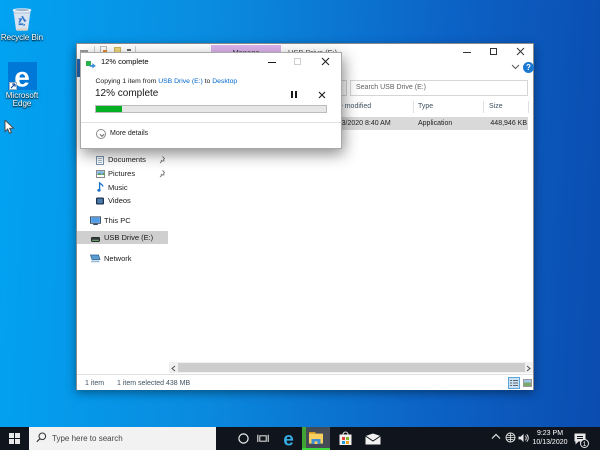 This screenshot has height=450, width=600. I want to click on svg-text: 1, so click(585, 444).